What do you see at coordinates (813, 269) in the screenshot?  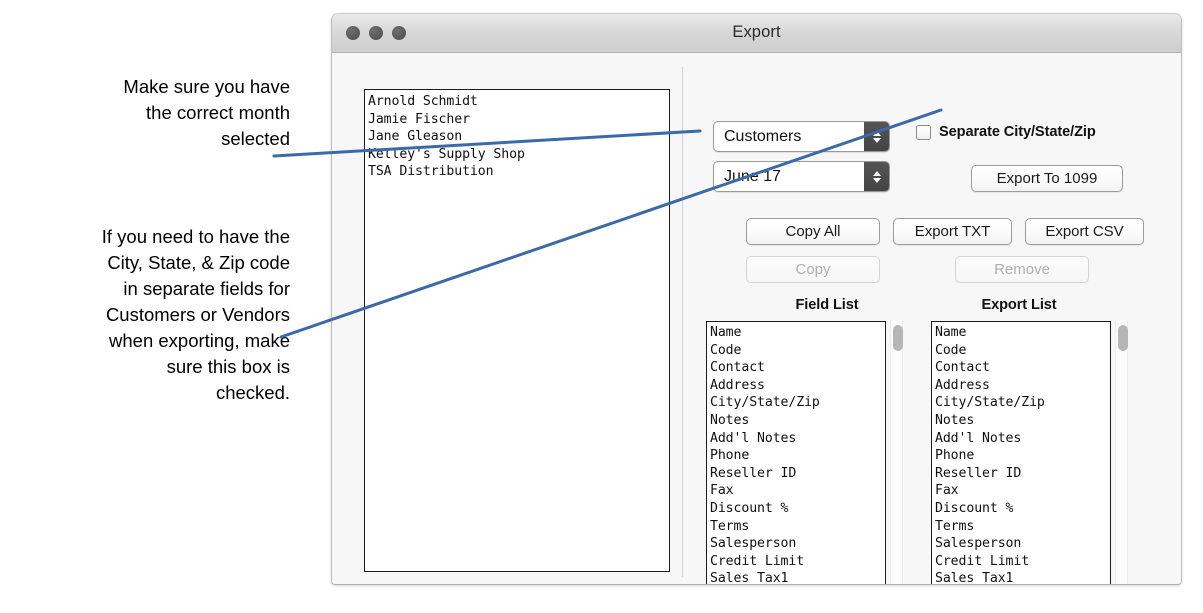 I see `copy-button: Copy` at bounding box center [813, 269].